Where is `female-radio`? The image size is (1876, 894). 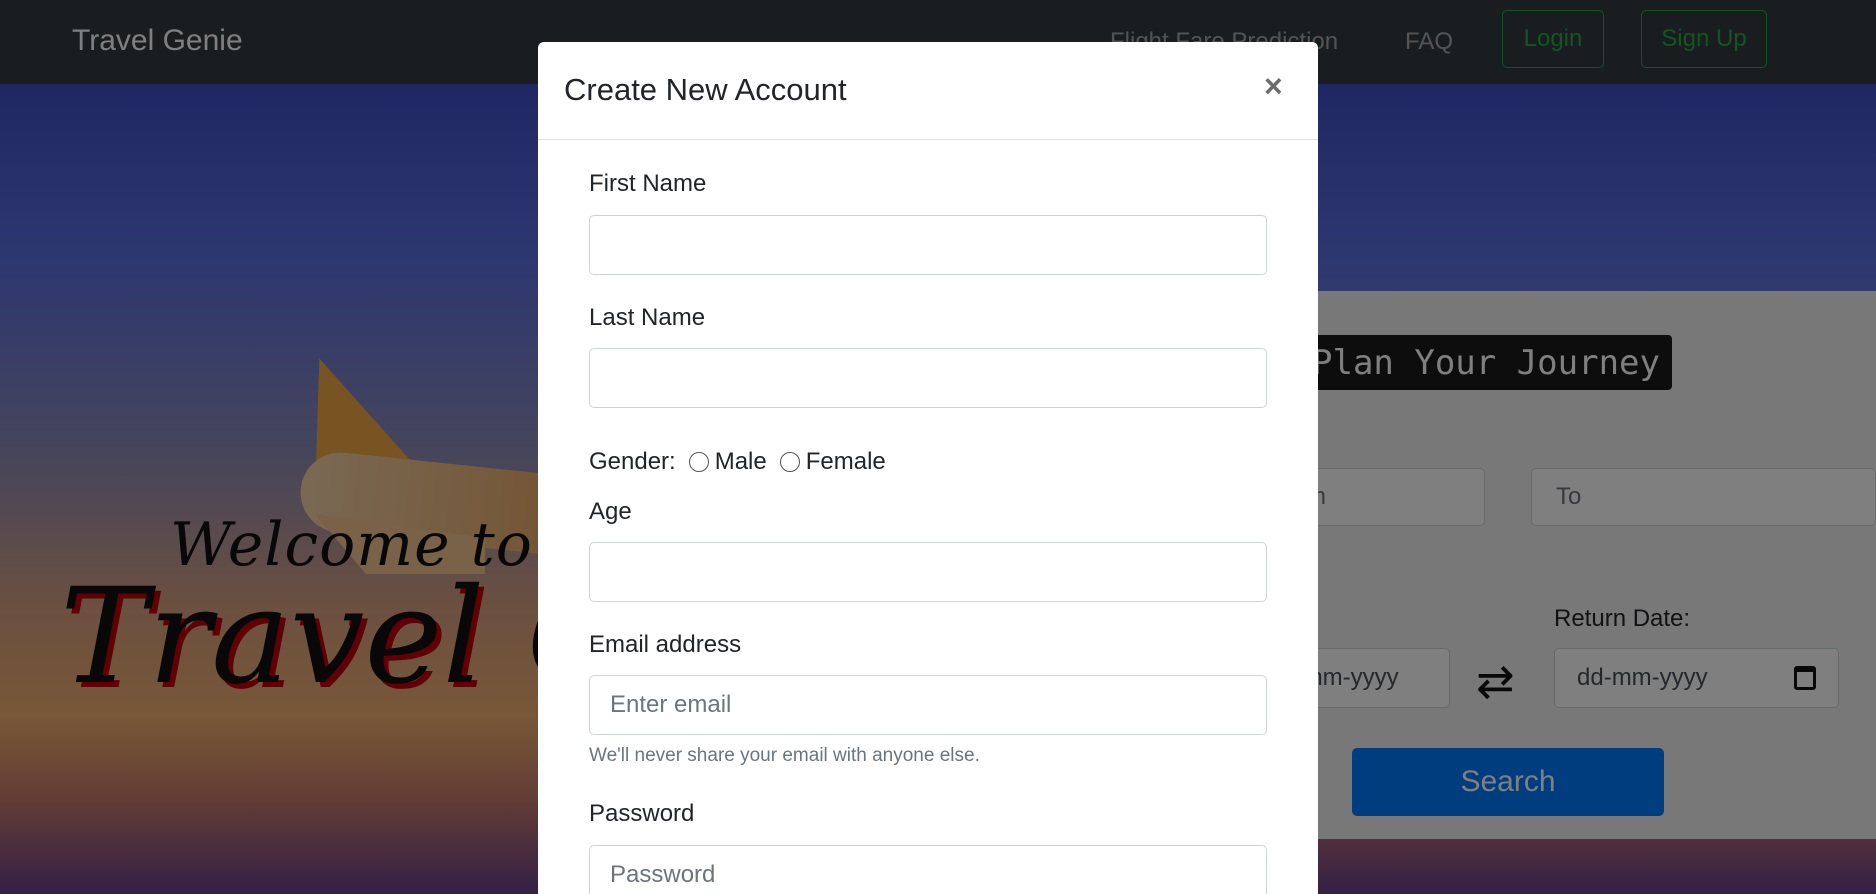
female-radio is located at coordinates (789, 462).